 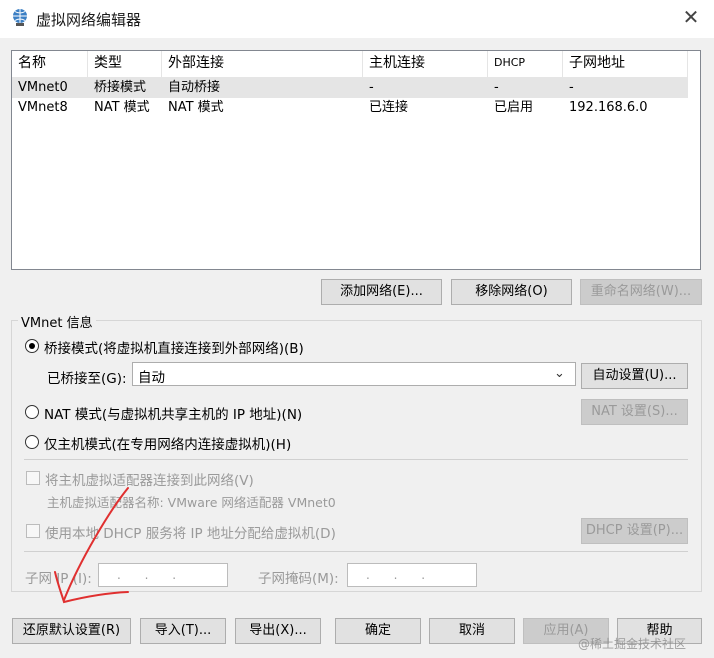 I want to click on bridged-to-label: 已桥接至(G):, so click(x=87, y=379).